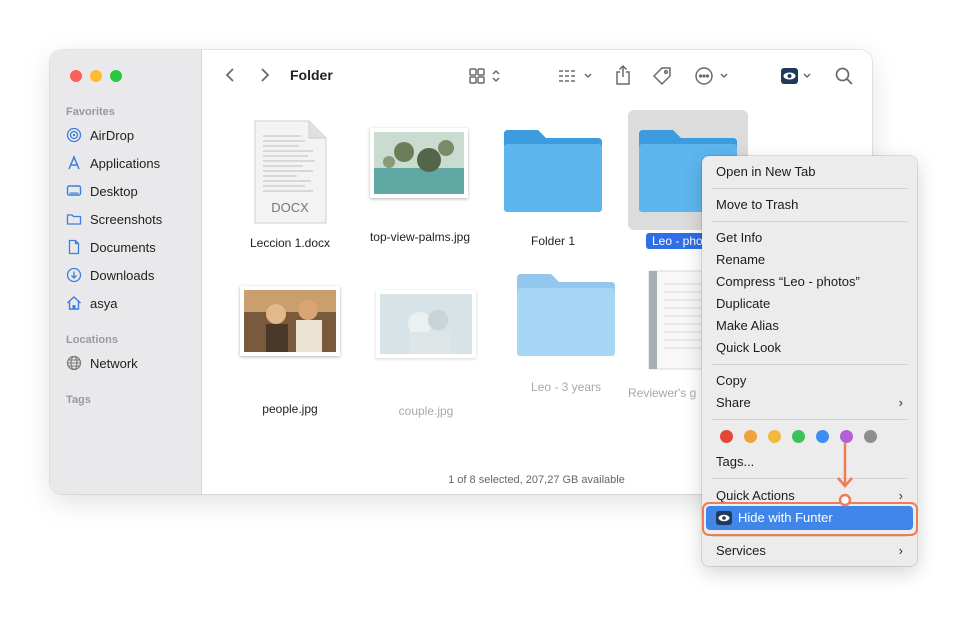 The height and width of the screenshot is (617, 968). What do you see at coordinates (733, 402) in the screenshot?
I see `menu-item-label: Share` at bounding box center [733, 402].